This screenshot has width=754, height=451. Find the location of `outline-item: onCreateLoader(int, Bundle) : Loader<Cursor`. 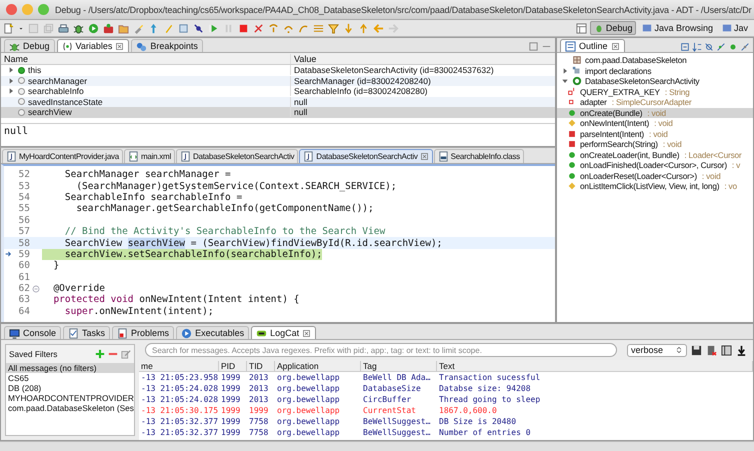

outline-item: onCreateLoader(int, Bundle) : Loader<Cursor is located at coordinates (655, 155).